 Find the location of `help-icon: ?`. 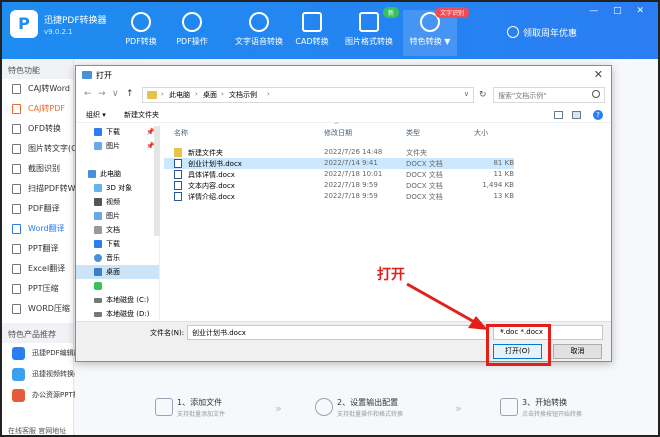

help-icon: ? is located at coordinates (598, 115).